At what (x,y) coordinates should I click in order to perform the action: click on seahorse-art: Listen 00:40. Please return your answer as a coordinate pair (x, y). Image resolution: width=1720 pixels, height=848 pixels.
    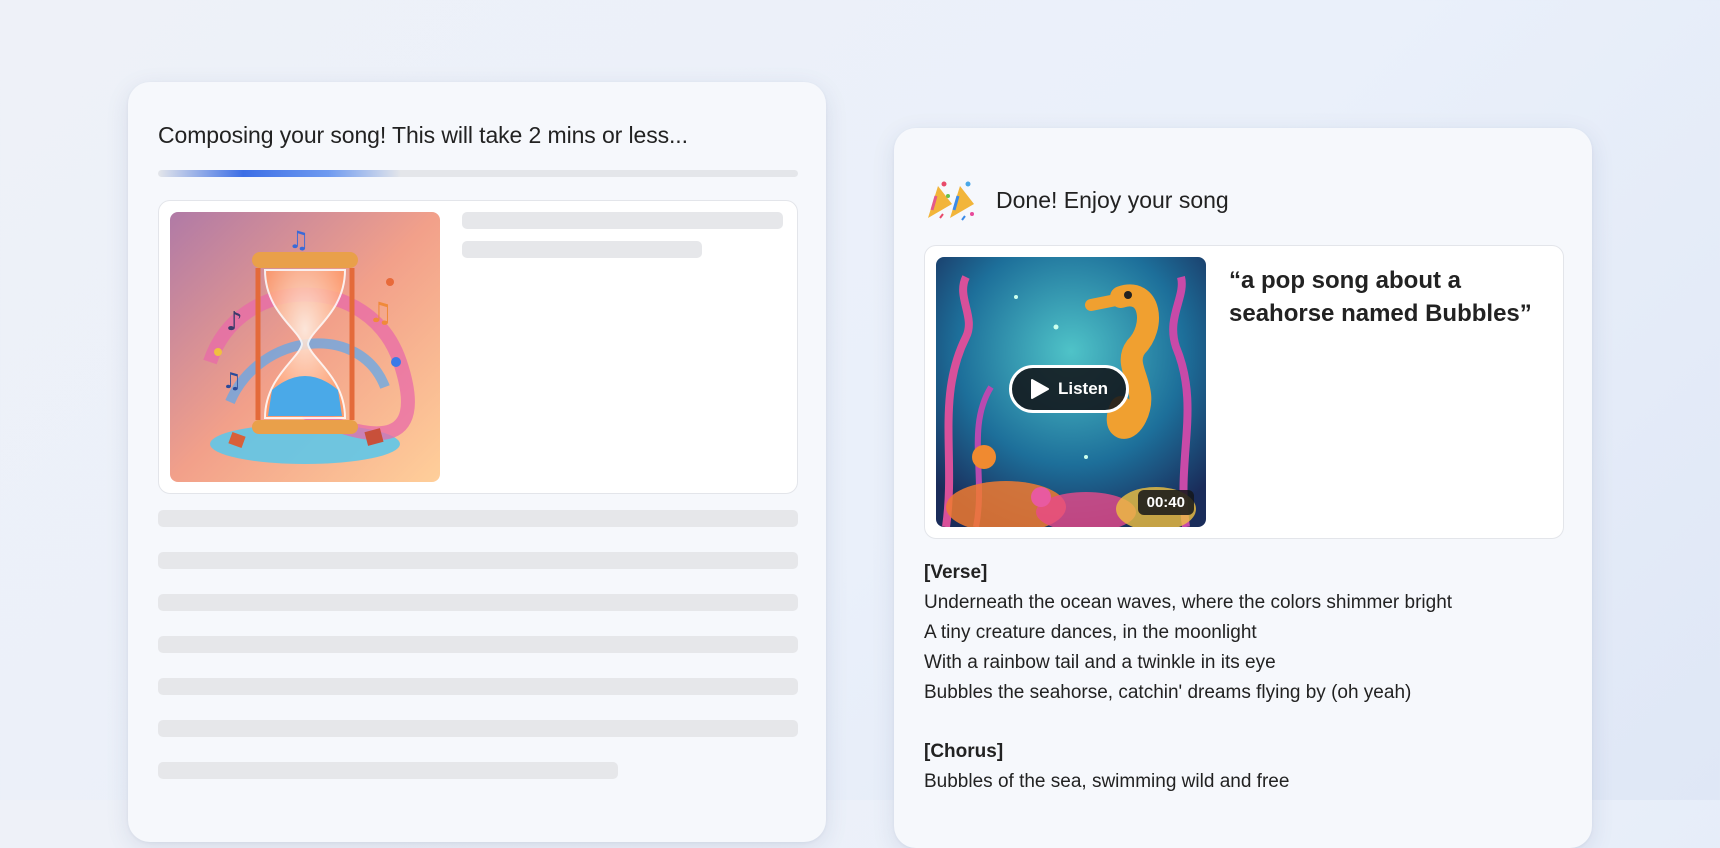
    Looking at the image, I should click on (1071, 392).